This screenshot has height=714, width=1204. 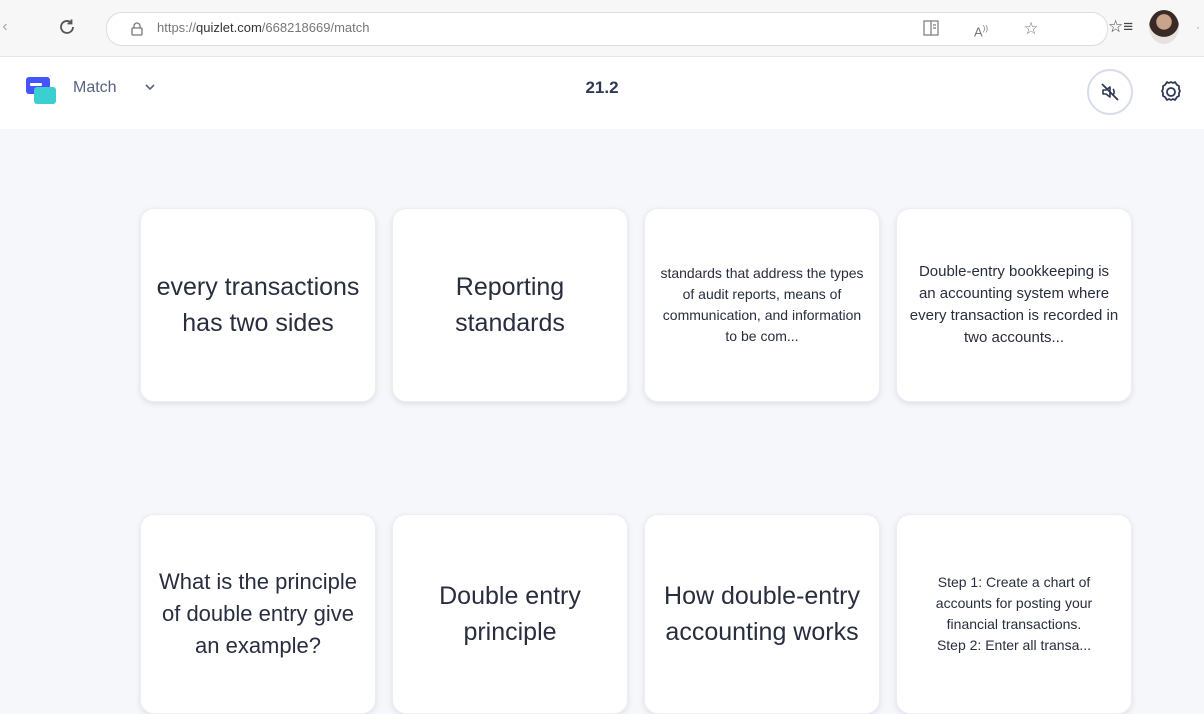 I want to click on reader-view-icon, so click(x=931, y=29).